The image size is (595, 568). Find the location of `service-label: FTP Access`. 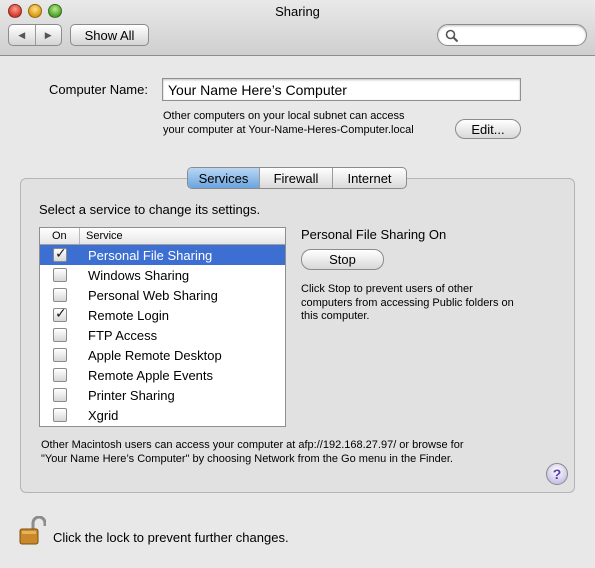

service-label: FTP Access is located at coordinates (123, 335).